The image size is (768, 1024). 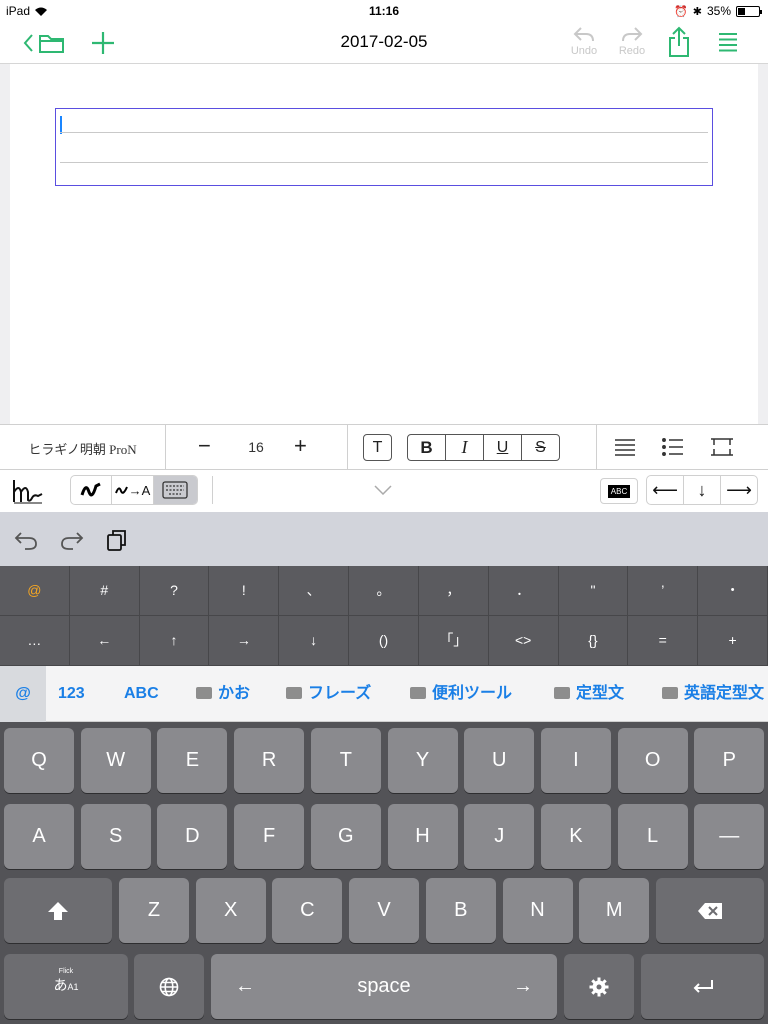 I want to click on symbol-key: 「」, so click(x=453, y=641).